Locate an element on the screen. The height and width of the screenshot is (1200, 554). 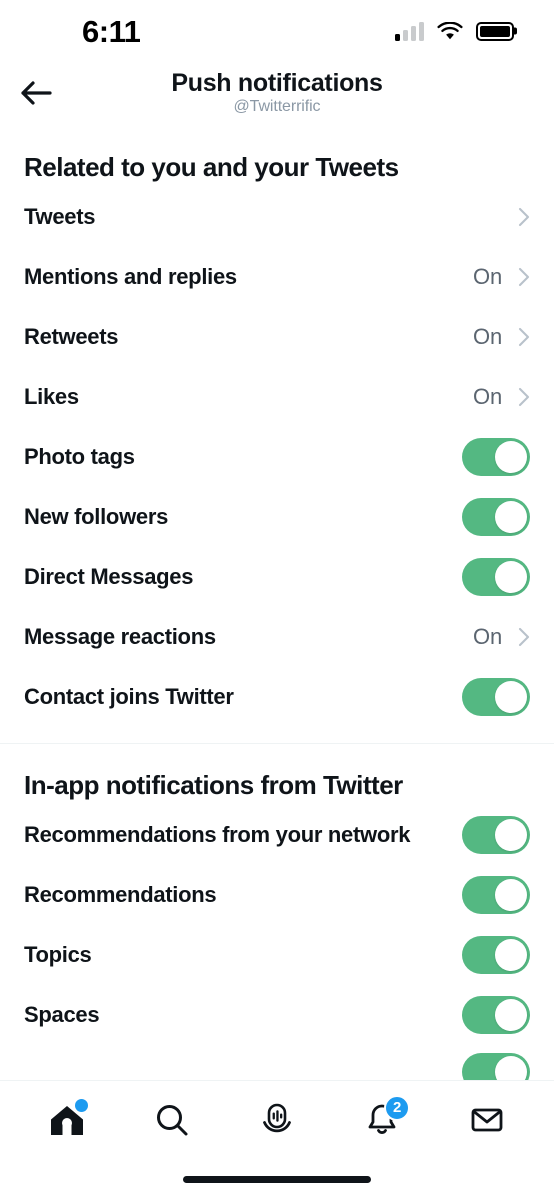
cellular-signal-icon is located at coordinates (409, 31).